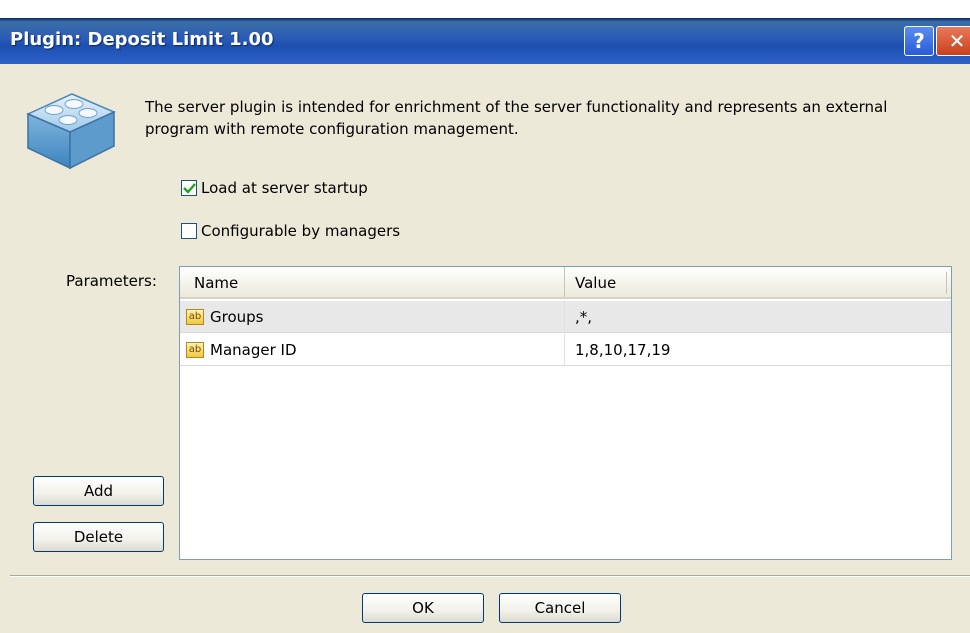  I want to click on param-value: 1,8,10,17,19, so click(623, 350).